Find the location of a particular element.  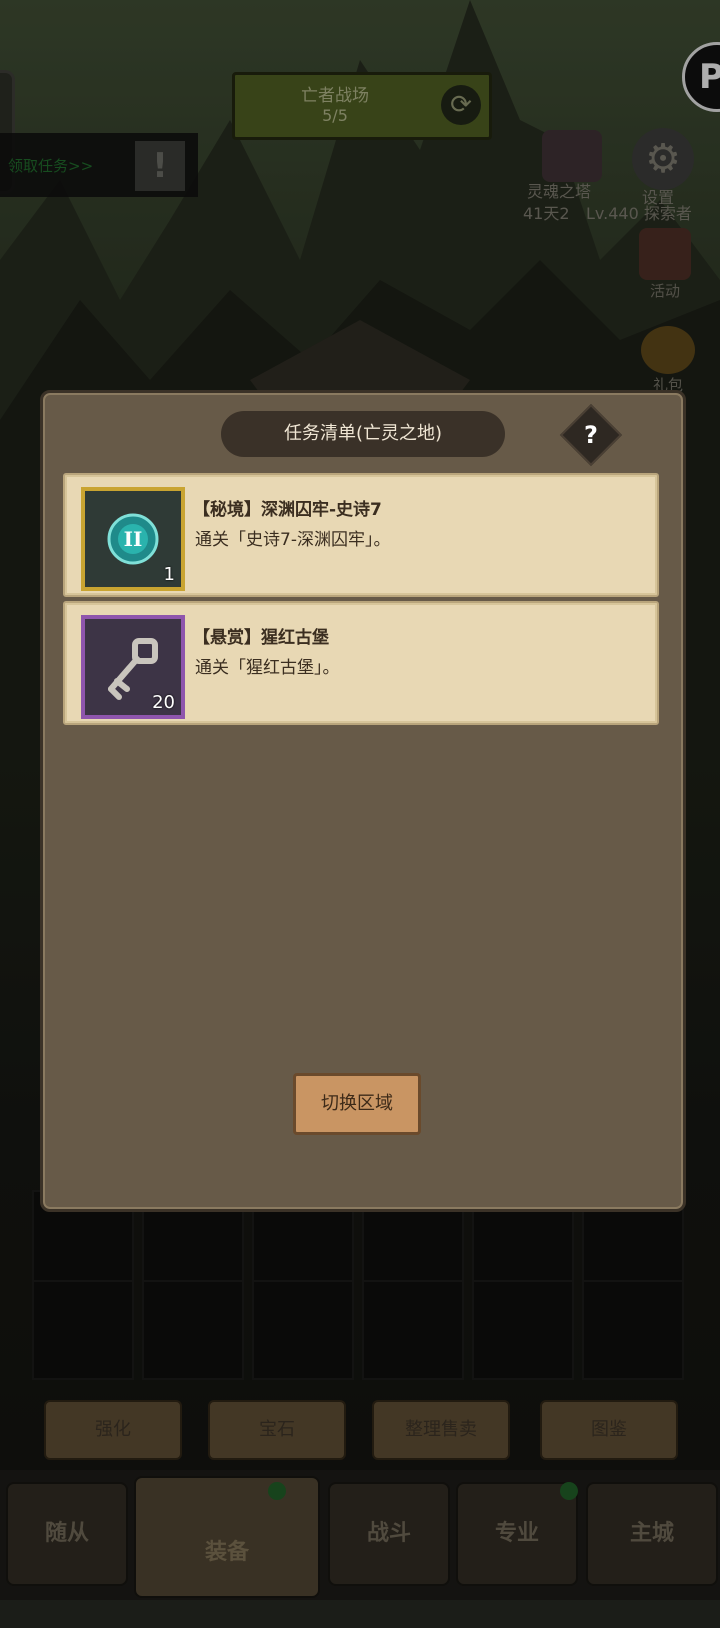

task-title: 【悬赏】猩红古堡 is located at coordinates (261, 638).